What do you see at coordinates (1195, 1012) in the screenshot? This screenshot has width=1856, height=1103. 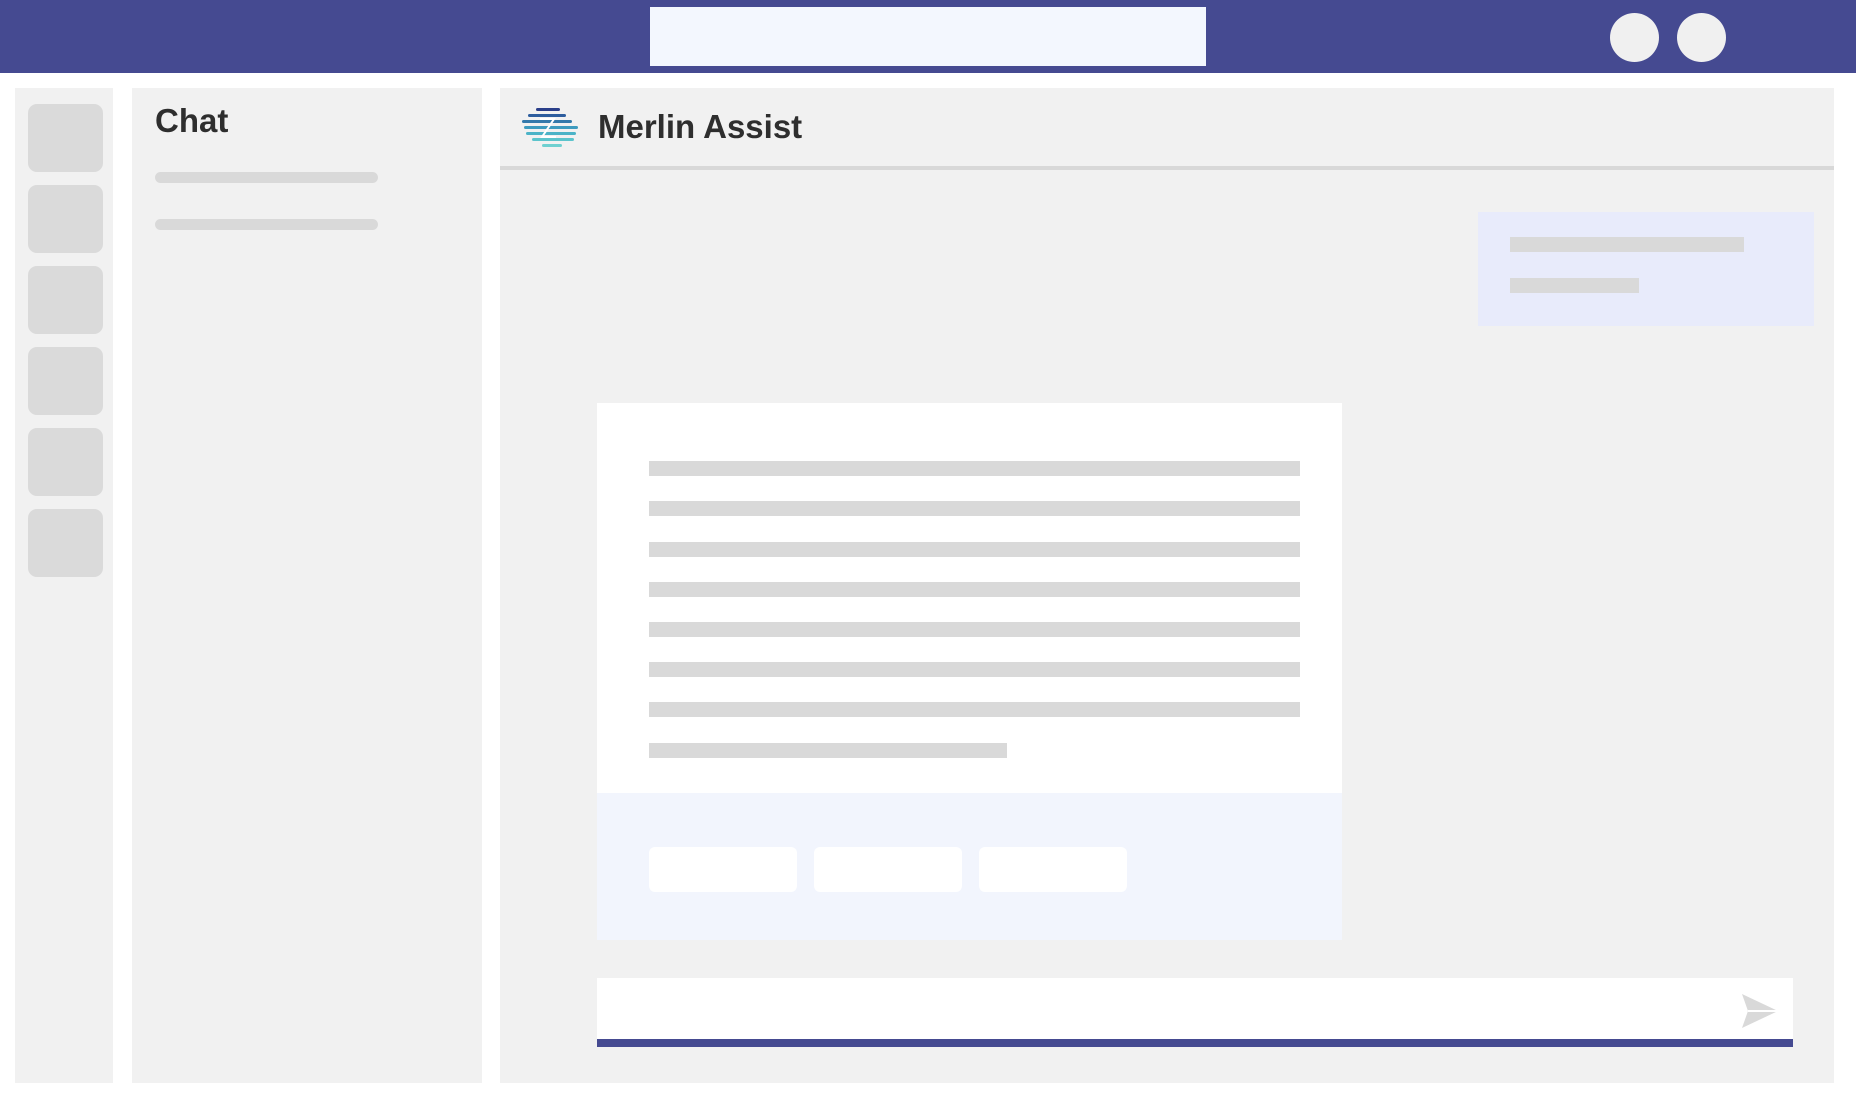 I see `message-input` at bounding box center [1195, 1012].